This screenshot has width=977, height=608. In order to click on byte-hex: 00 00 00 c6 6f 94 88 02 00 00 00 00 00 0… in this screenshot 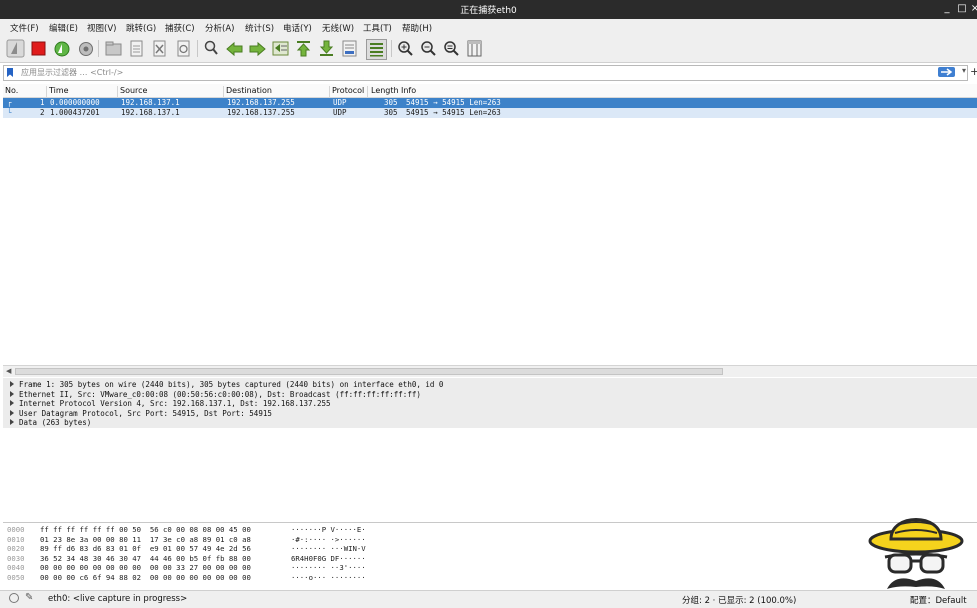, I will do `click(145, 577)`.